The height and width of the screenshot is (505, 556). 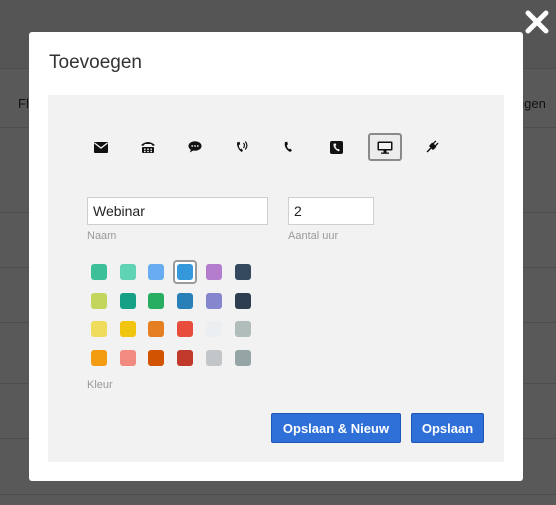 I want to click on save-button: Opslaan, so click(x=447, y=428).